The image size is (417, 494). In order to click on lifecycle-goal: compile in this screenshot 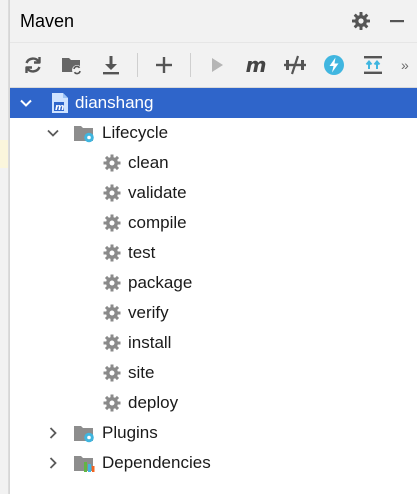, I will do `click(213, 223)`.